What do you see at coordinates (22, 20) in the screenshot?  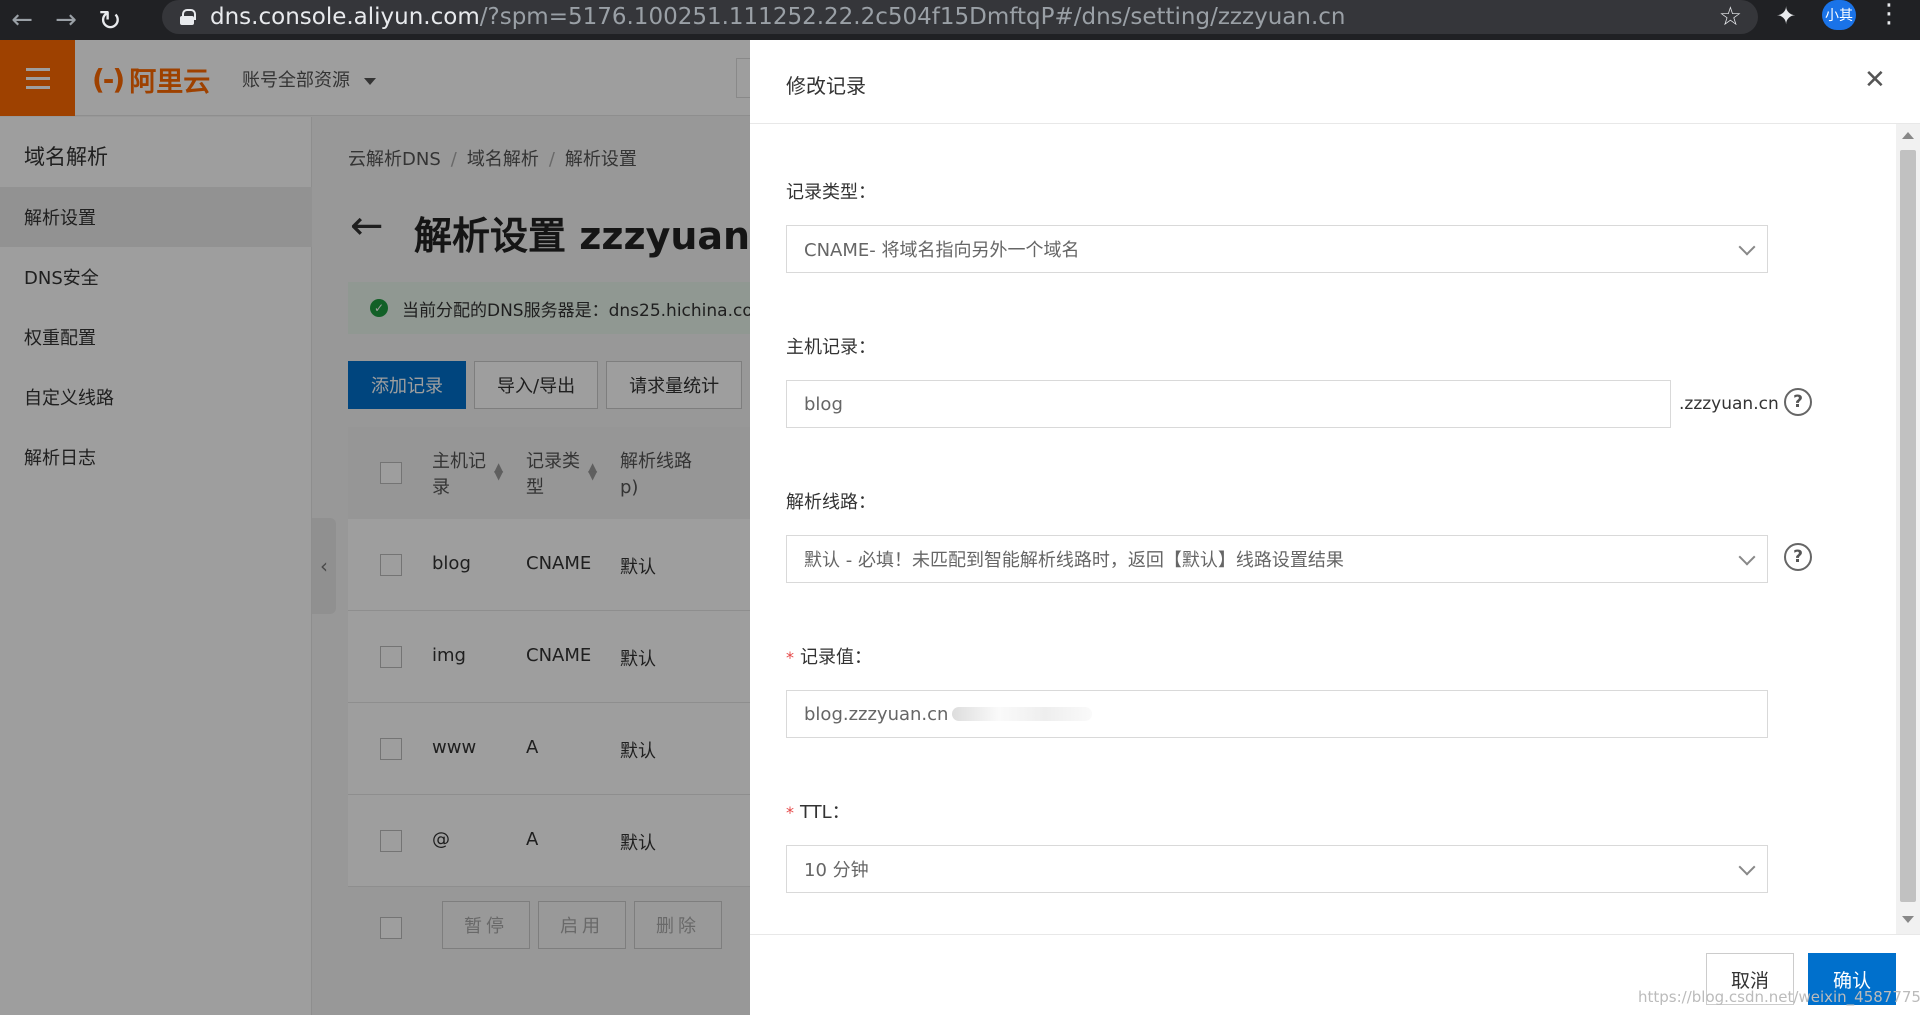 I see `back-icon: ←` at bounding box center [22, 20].